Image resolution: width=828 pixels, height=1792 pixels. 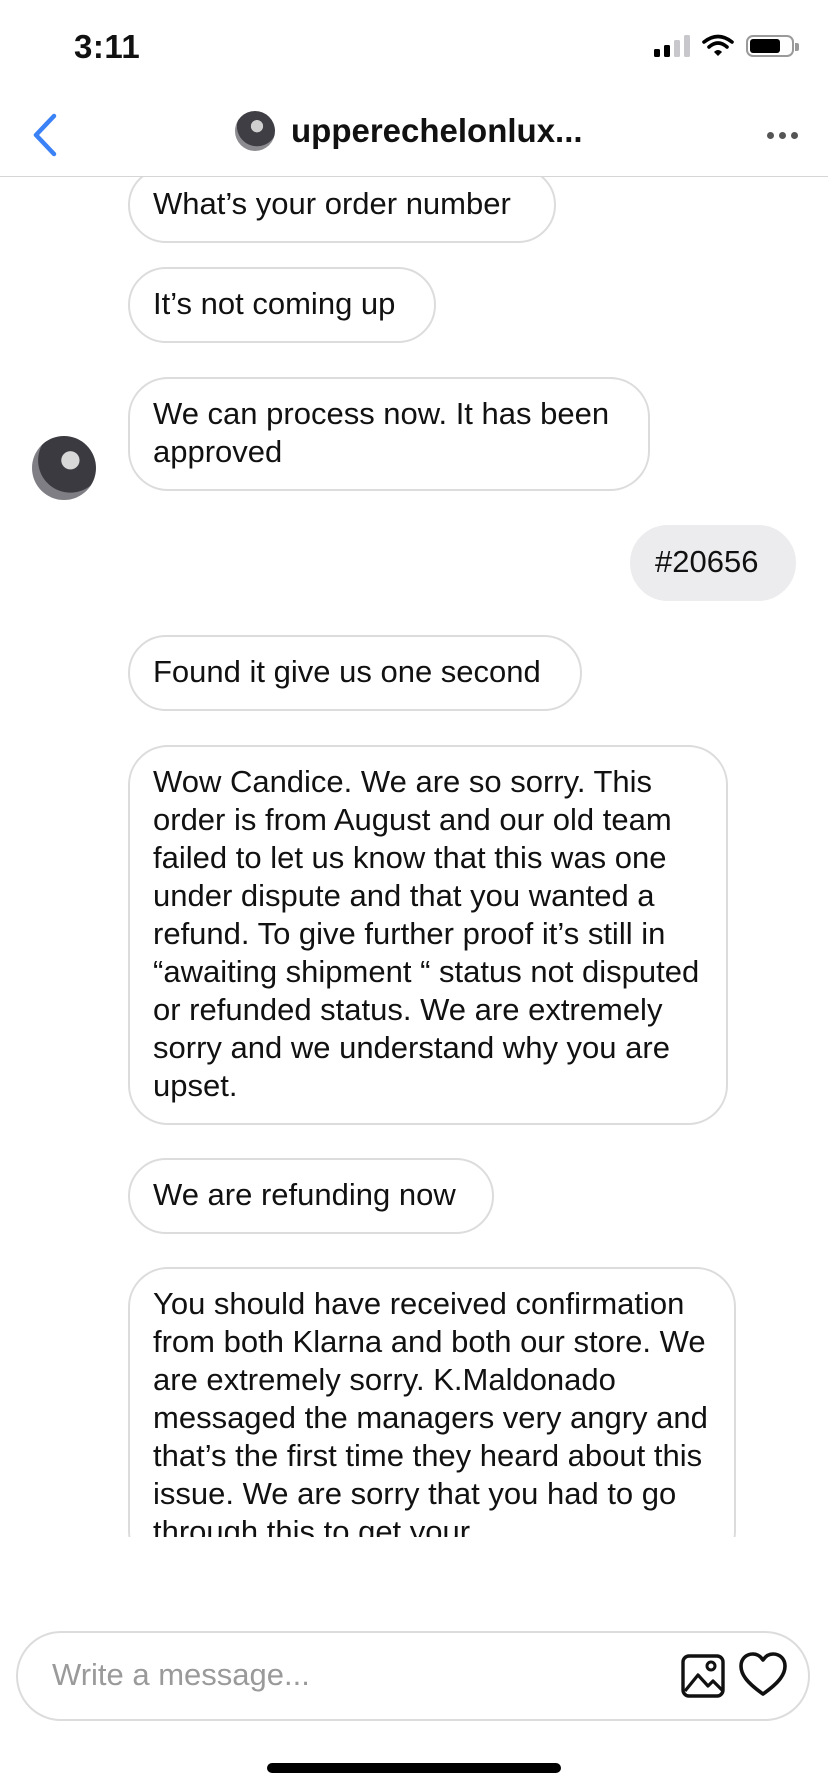 I want to click on wifi-icon, so click(x=718, y=45).